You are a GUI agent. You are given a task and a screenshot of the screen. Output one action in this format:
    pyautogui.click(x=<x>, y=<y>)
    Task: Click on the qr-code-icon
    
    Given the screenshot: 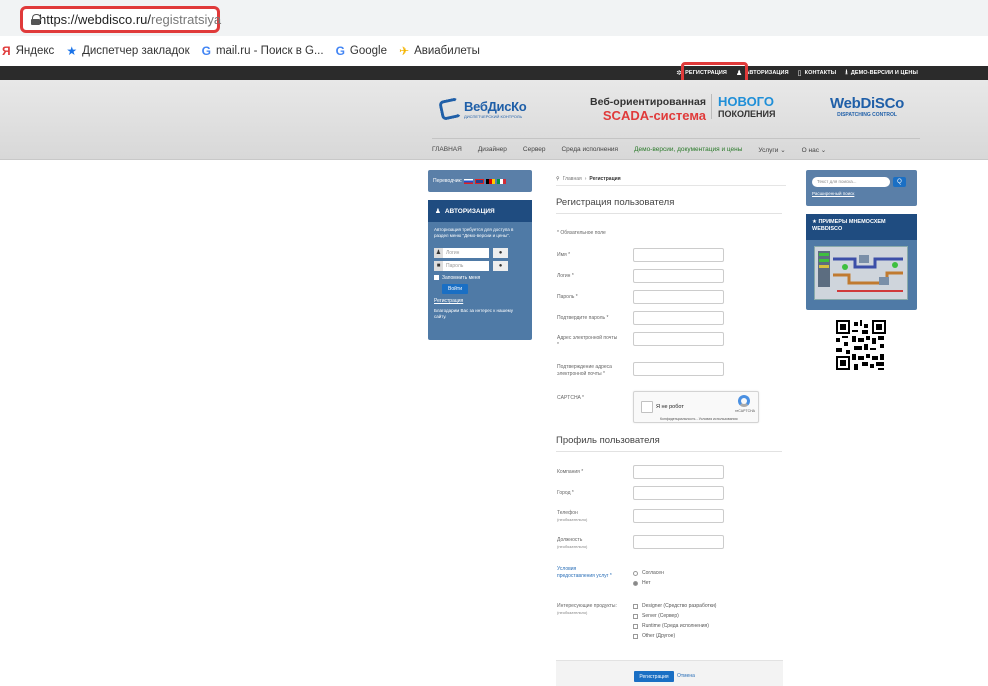 What is the action you would take?
    pyautogui.click(x=861, y=345)
    